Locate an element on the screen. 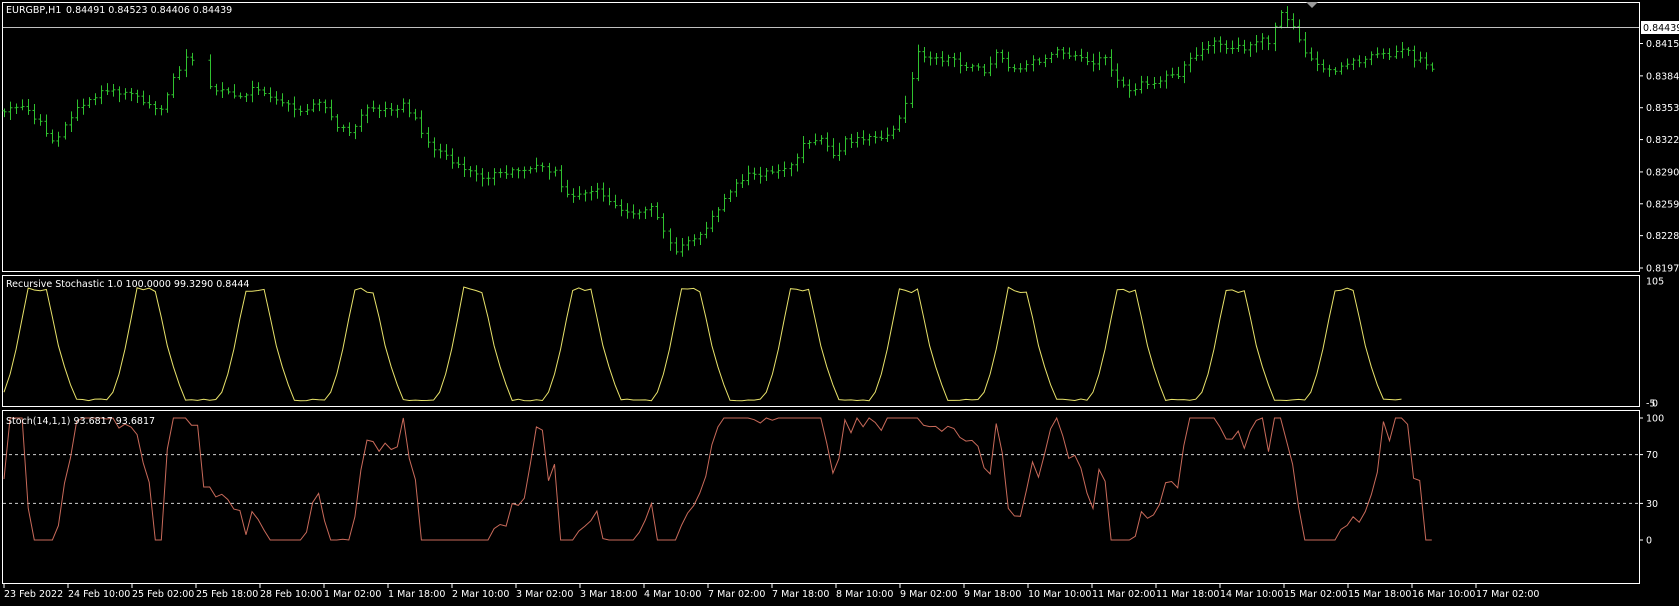  time-tick-label: 28 Feb 10:00 is located at coordinates (291, 594).